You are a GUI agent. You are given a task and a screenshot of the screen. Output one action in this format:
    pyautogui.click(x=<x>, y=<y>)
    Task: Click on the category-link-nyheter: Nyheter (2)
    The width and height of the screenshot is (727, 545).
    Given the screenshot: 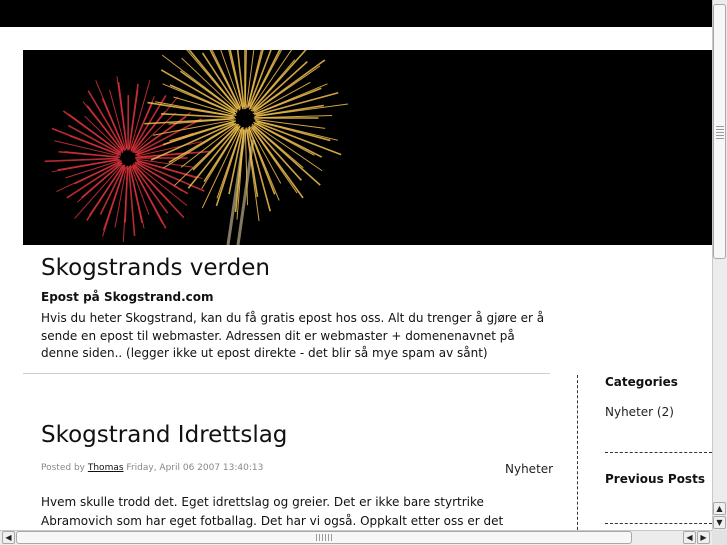 What is the action you would take?
    pyautogui.click(x=639, y=412)
    